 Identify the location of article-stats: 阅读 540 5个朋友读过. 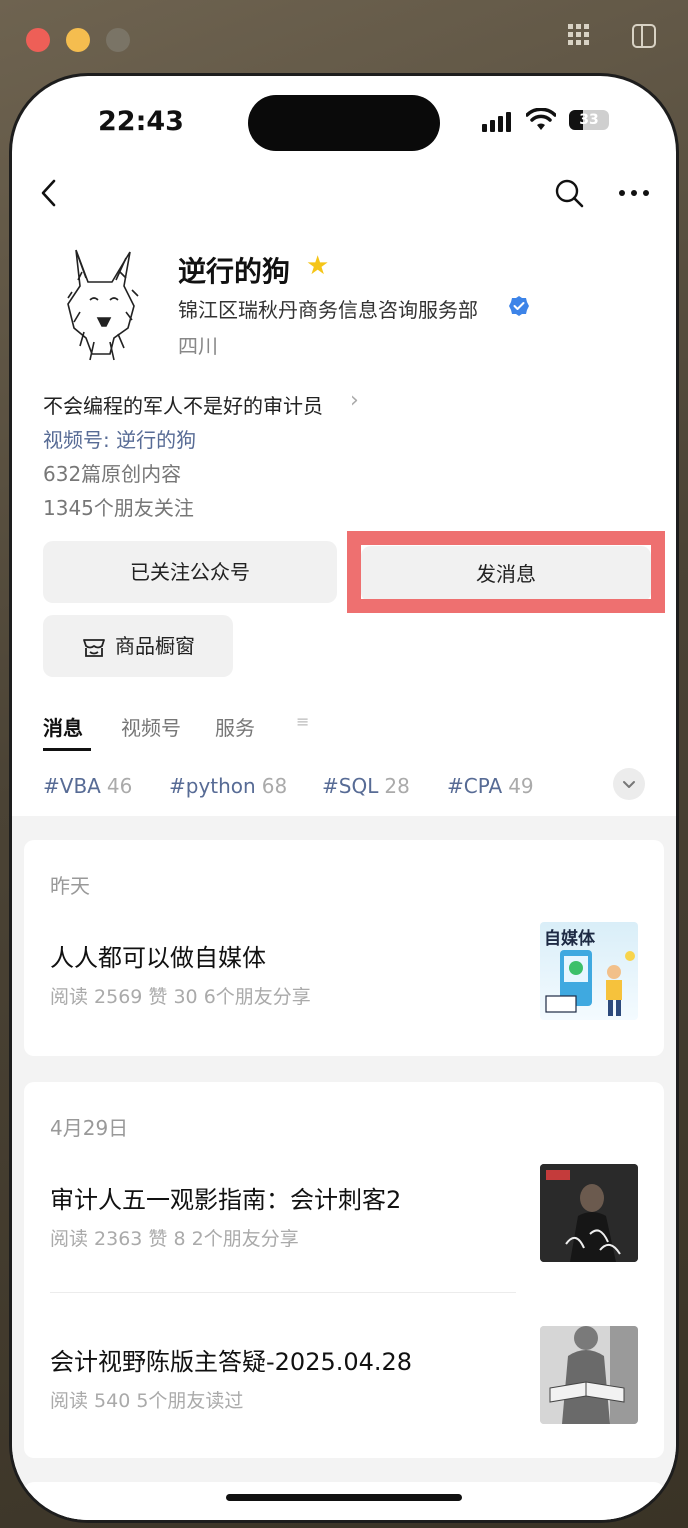
(147, 1401).